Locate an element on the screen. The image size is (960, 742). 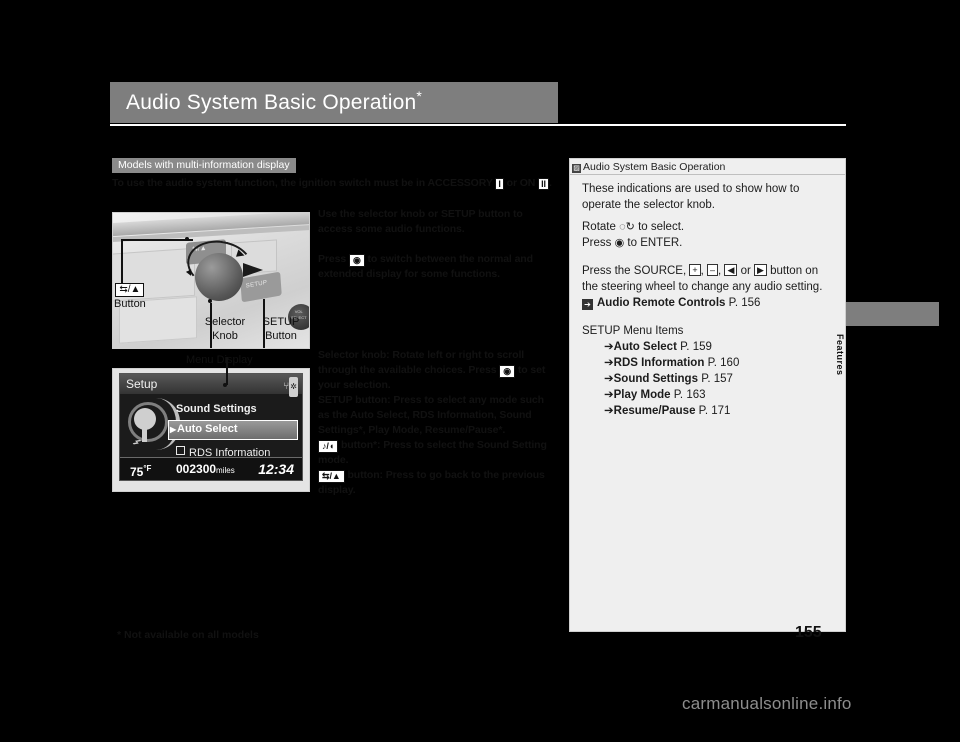
setup-menu-heading: SETUP Menu Items is located at coordinates (633, 331).